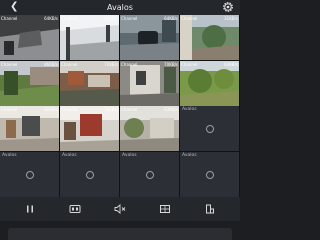 The height and width of the screenshot is (240, 320). What do you see at coordinates (111, 110) in the screenshot?
I see `bitrate-readout: 76KB/s` at bounding box center [111, 110].